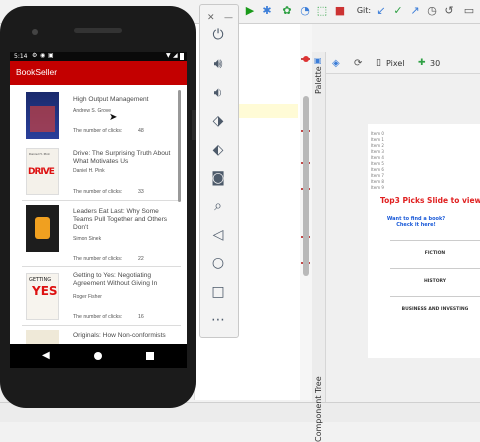 The height and width of the screenshot is (442, 480). I want to click on list-item: Item 4, so click(377, 157).